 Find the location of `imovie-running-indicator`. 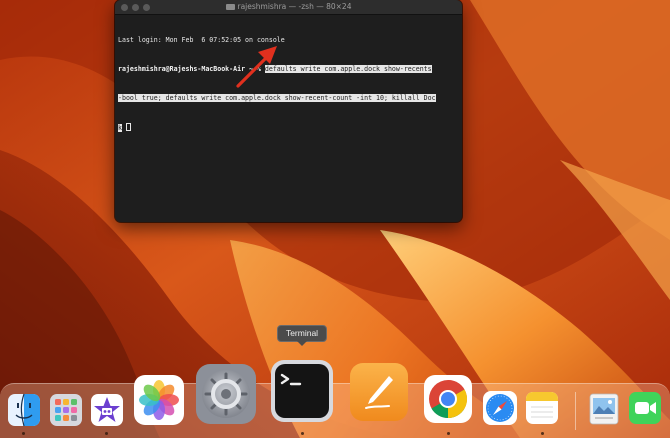

imovie-running-indicator is located at coordinates (106, 433).